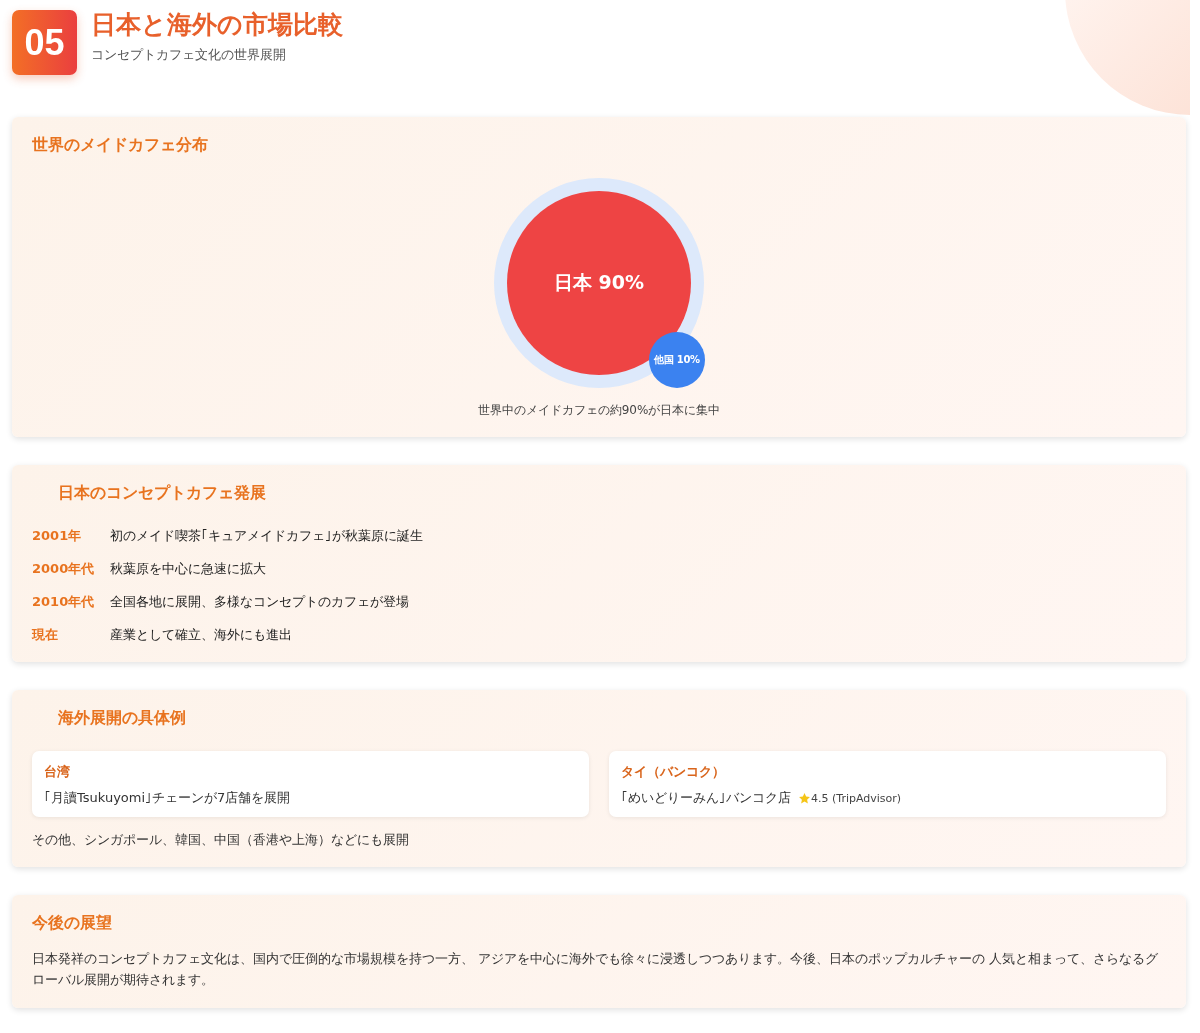 This screenshot has width=1200, height=1033. What do you see at coordinates (162, 493) in the screenshot?
I see `section-heading: 日本のコンセプトカフェ発展` at bounding box center [162, 493].